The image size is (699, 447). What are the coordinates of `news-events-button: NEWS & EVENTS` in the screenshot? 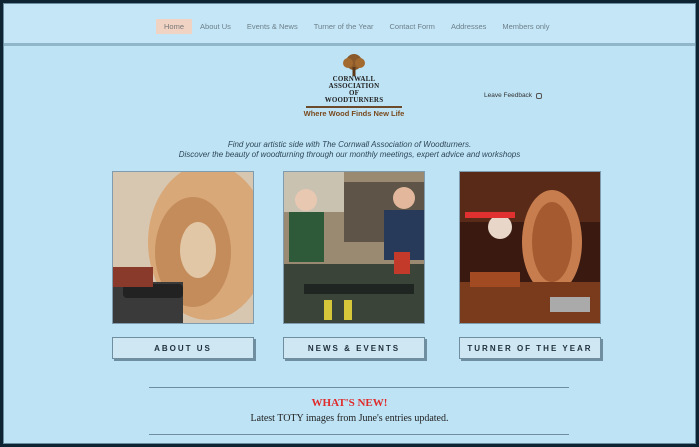 It's located at (354, 348).